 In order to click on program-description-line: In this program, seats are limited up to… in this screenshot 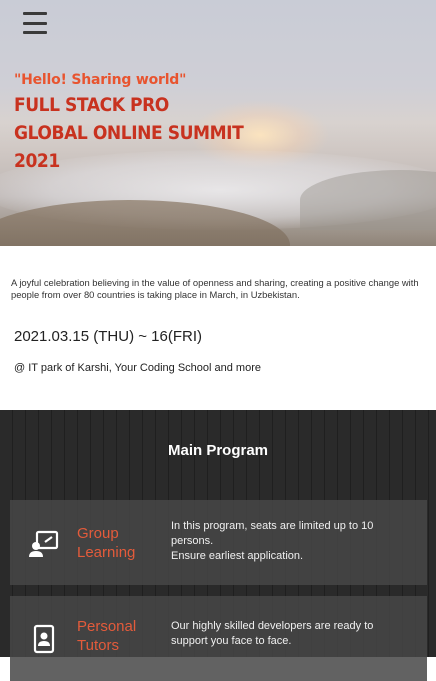, I will do `click(272, 526)`.